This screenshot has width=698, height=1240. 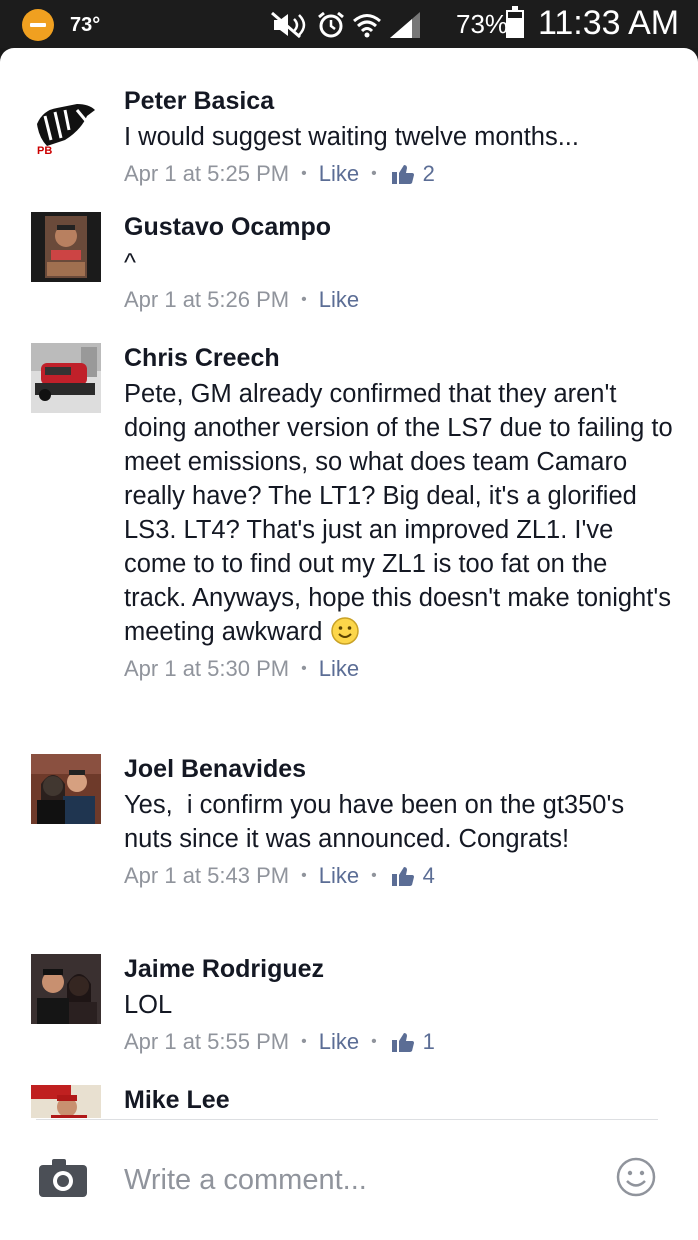 What do you see at coordinates (331, 24) in the screenshot?
I see `alarm-icon` at bounding box center [331, 24].